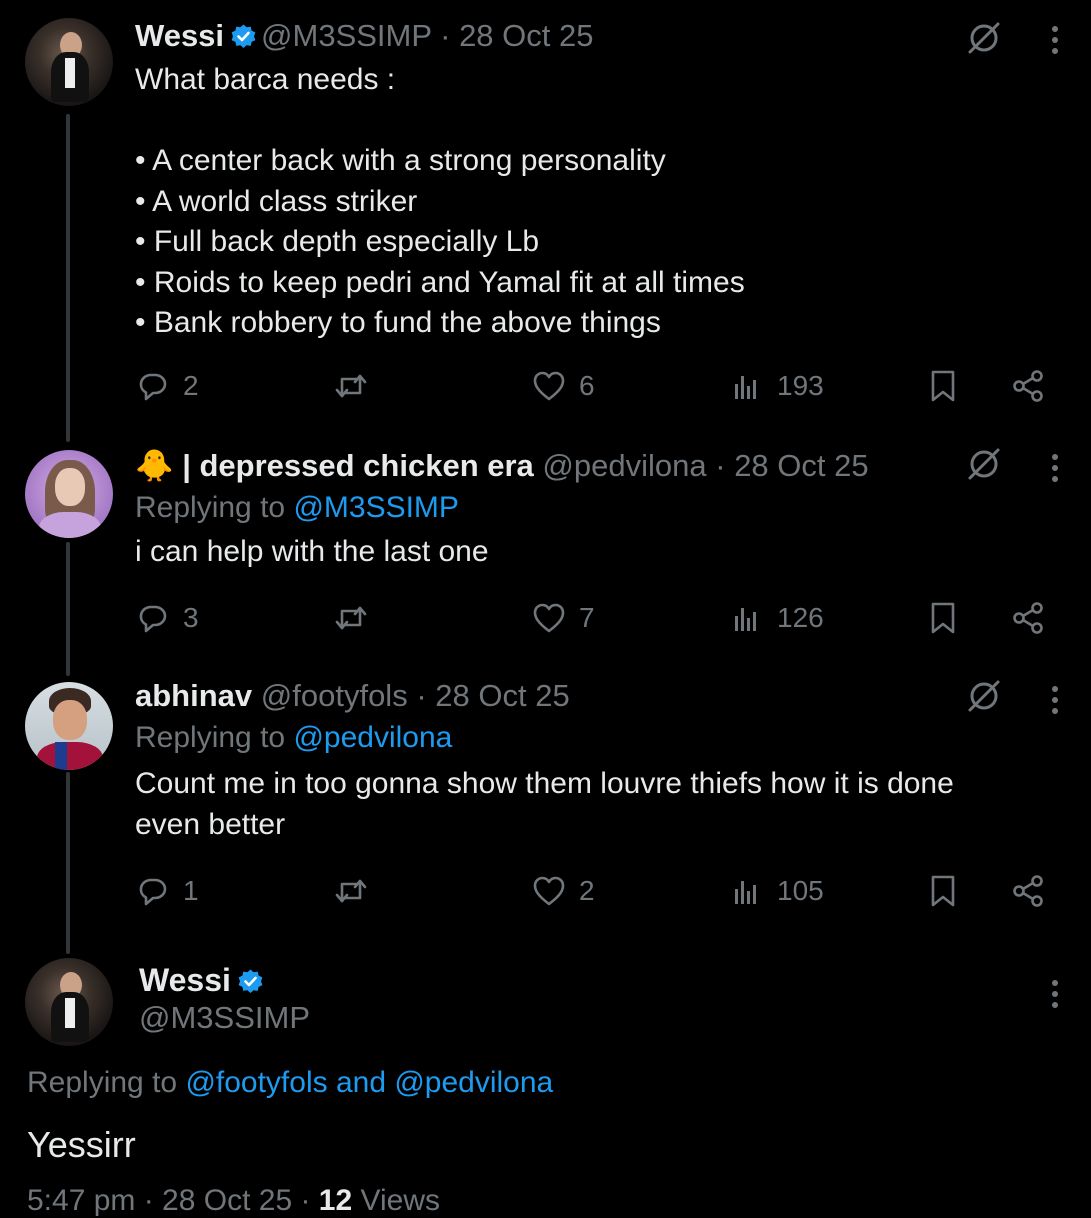 Image resolution: width=1091 pixels, height=1218 pixels. Describe the element at coordinates (193, 695) in the screenshot. I see `display-name: abhinav` at that location.